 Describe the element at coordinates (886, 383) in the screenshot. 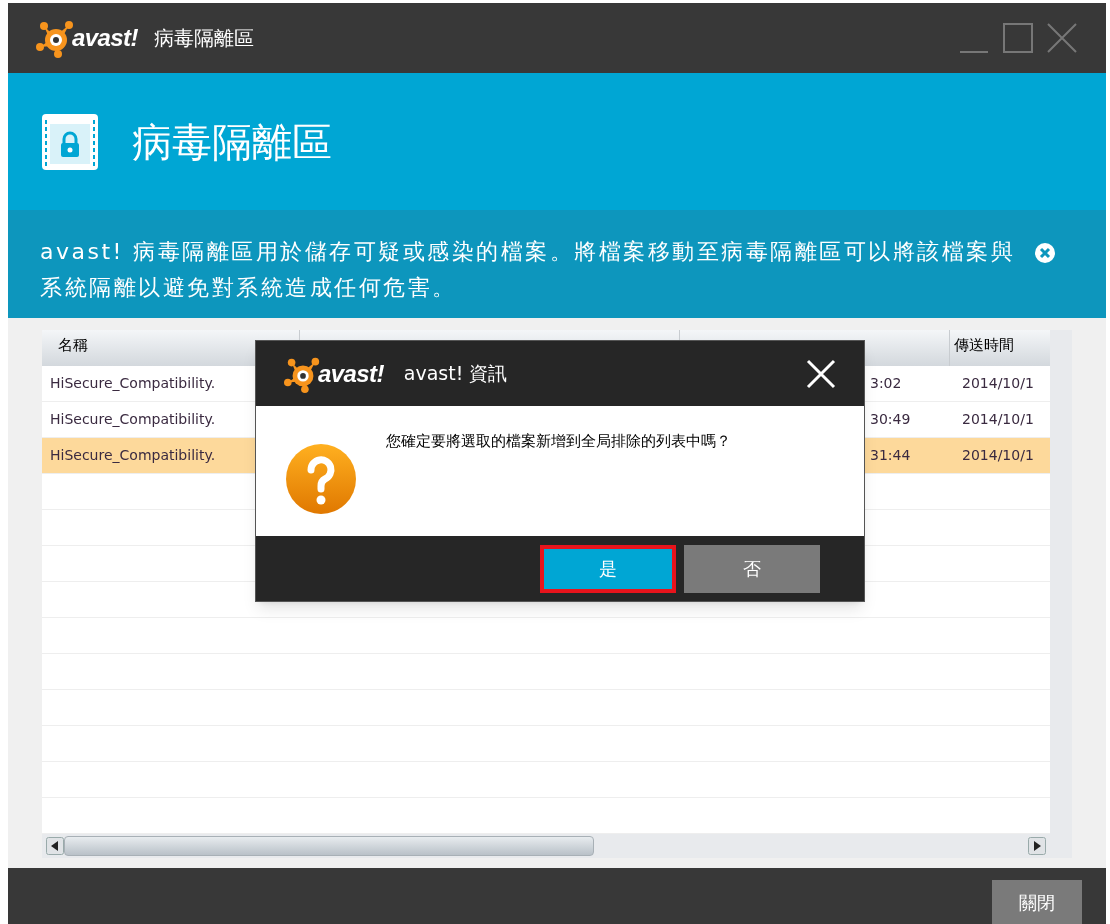

I see `table-cell-text: 3:02` at that location.